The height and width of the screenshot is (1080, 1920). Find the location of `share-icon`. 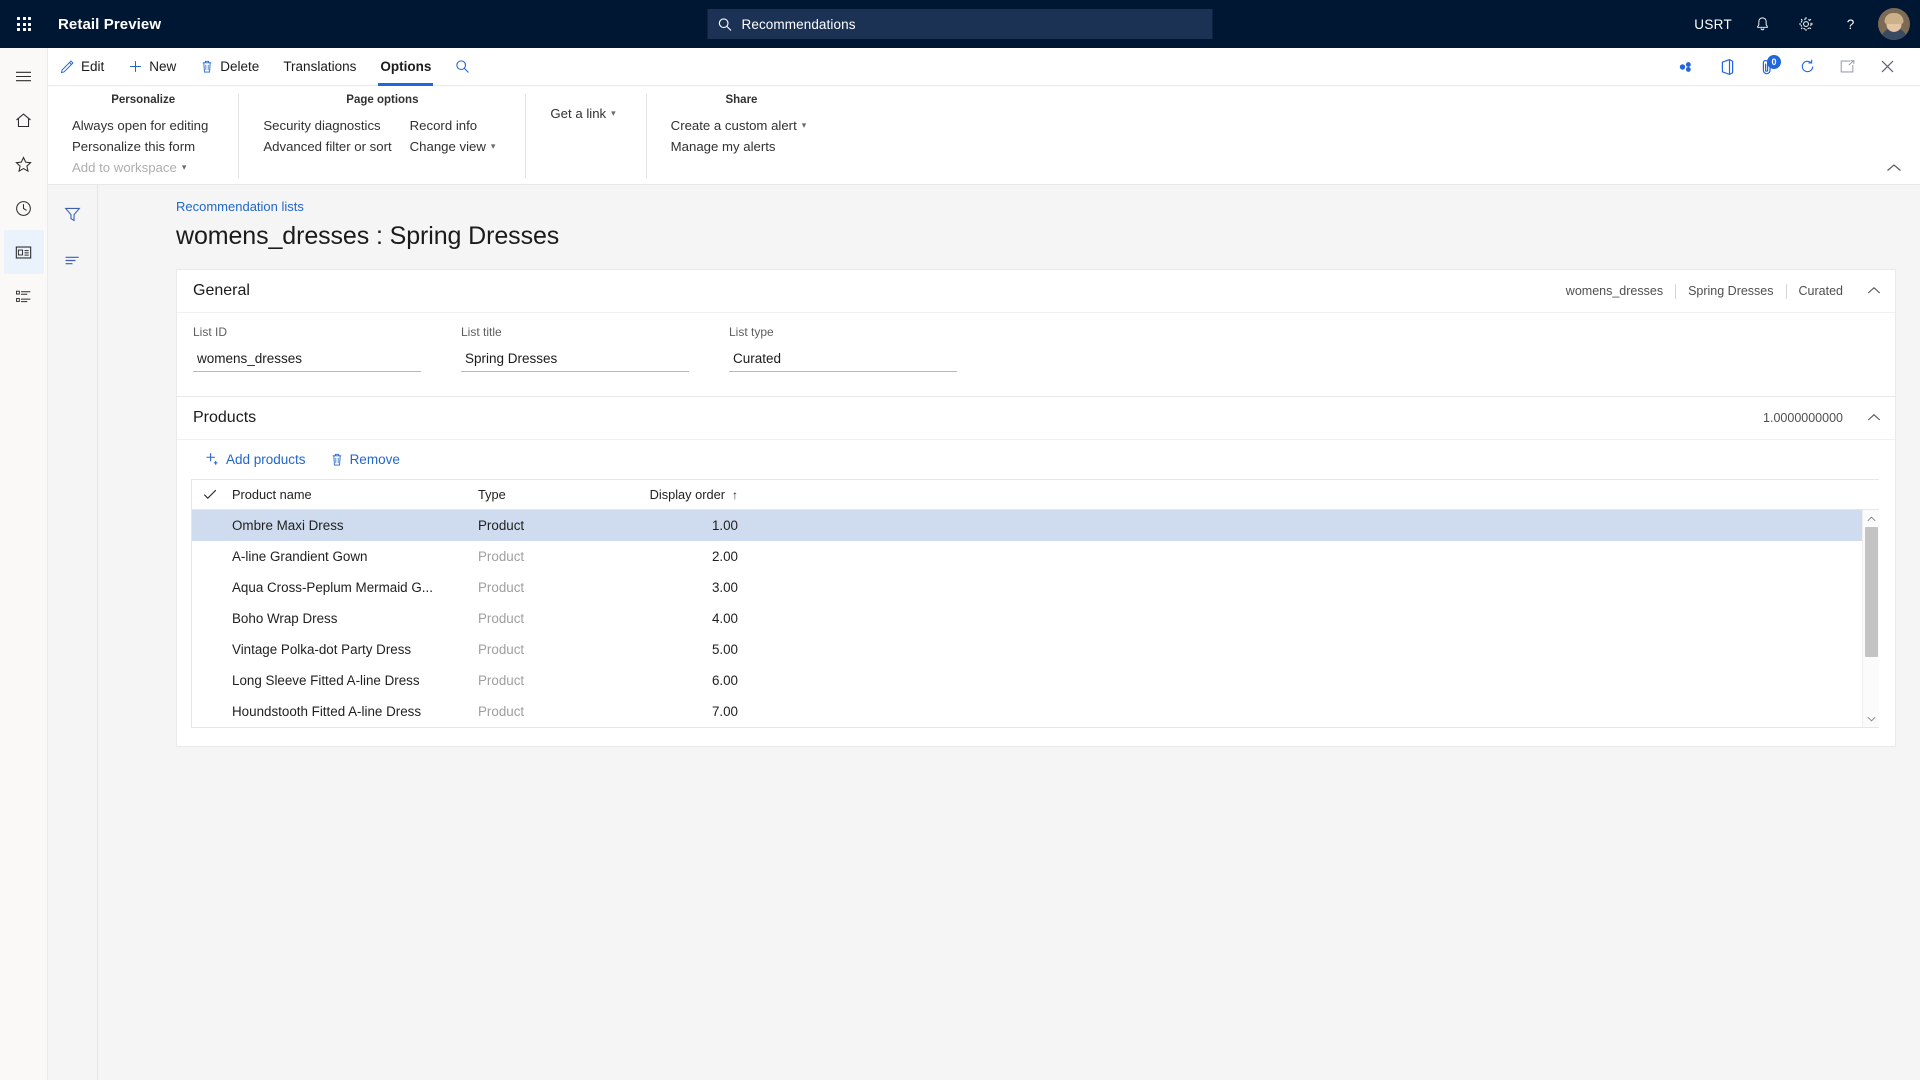

share-icon is located at coordinates (1687, 67).